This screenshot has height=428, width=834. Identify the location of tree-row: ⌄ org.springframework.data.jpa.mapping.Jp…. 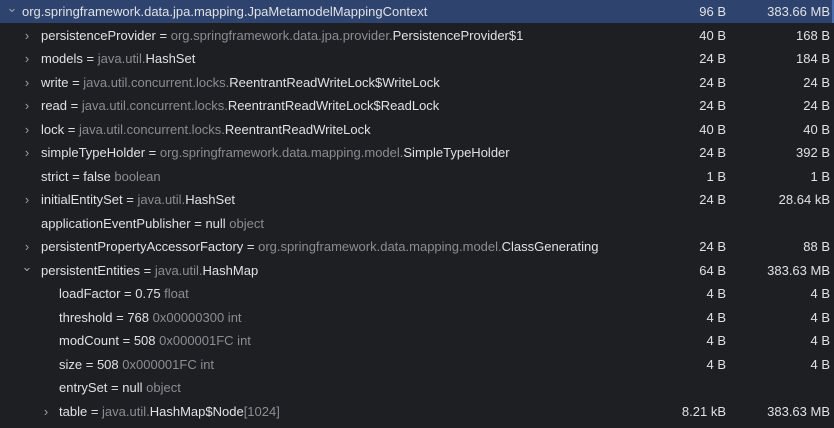
(417, 11).